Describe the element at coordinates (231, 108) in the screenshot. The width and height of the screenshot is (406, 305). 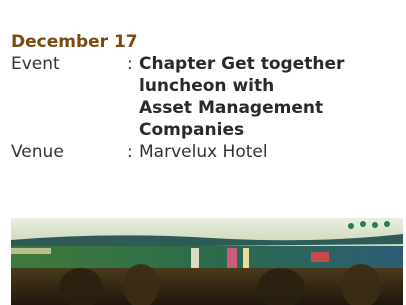
I see `event-title-line: Asset Management` at that location.